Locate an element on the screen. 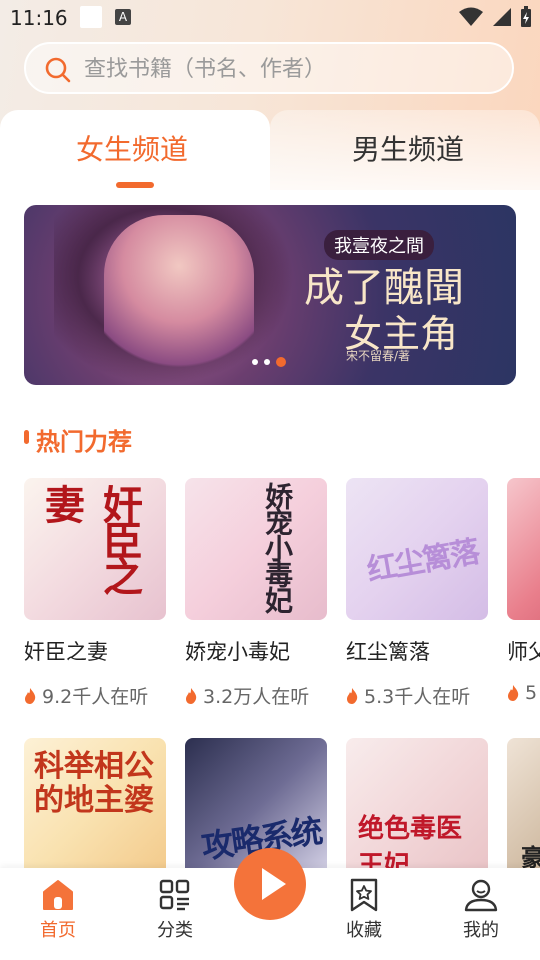 This screenshot has width=540, height=960. book-cover: 绝色毒医王妃 is located at coordinates (417, 804).